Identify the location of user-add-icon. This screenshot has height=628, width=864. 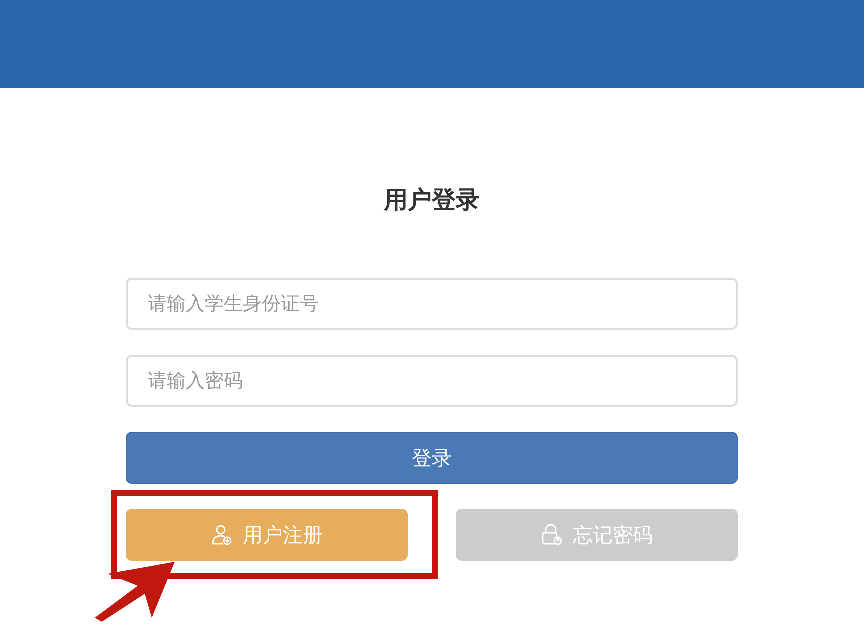
(222, 535).